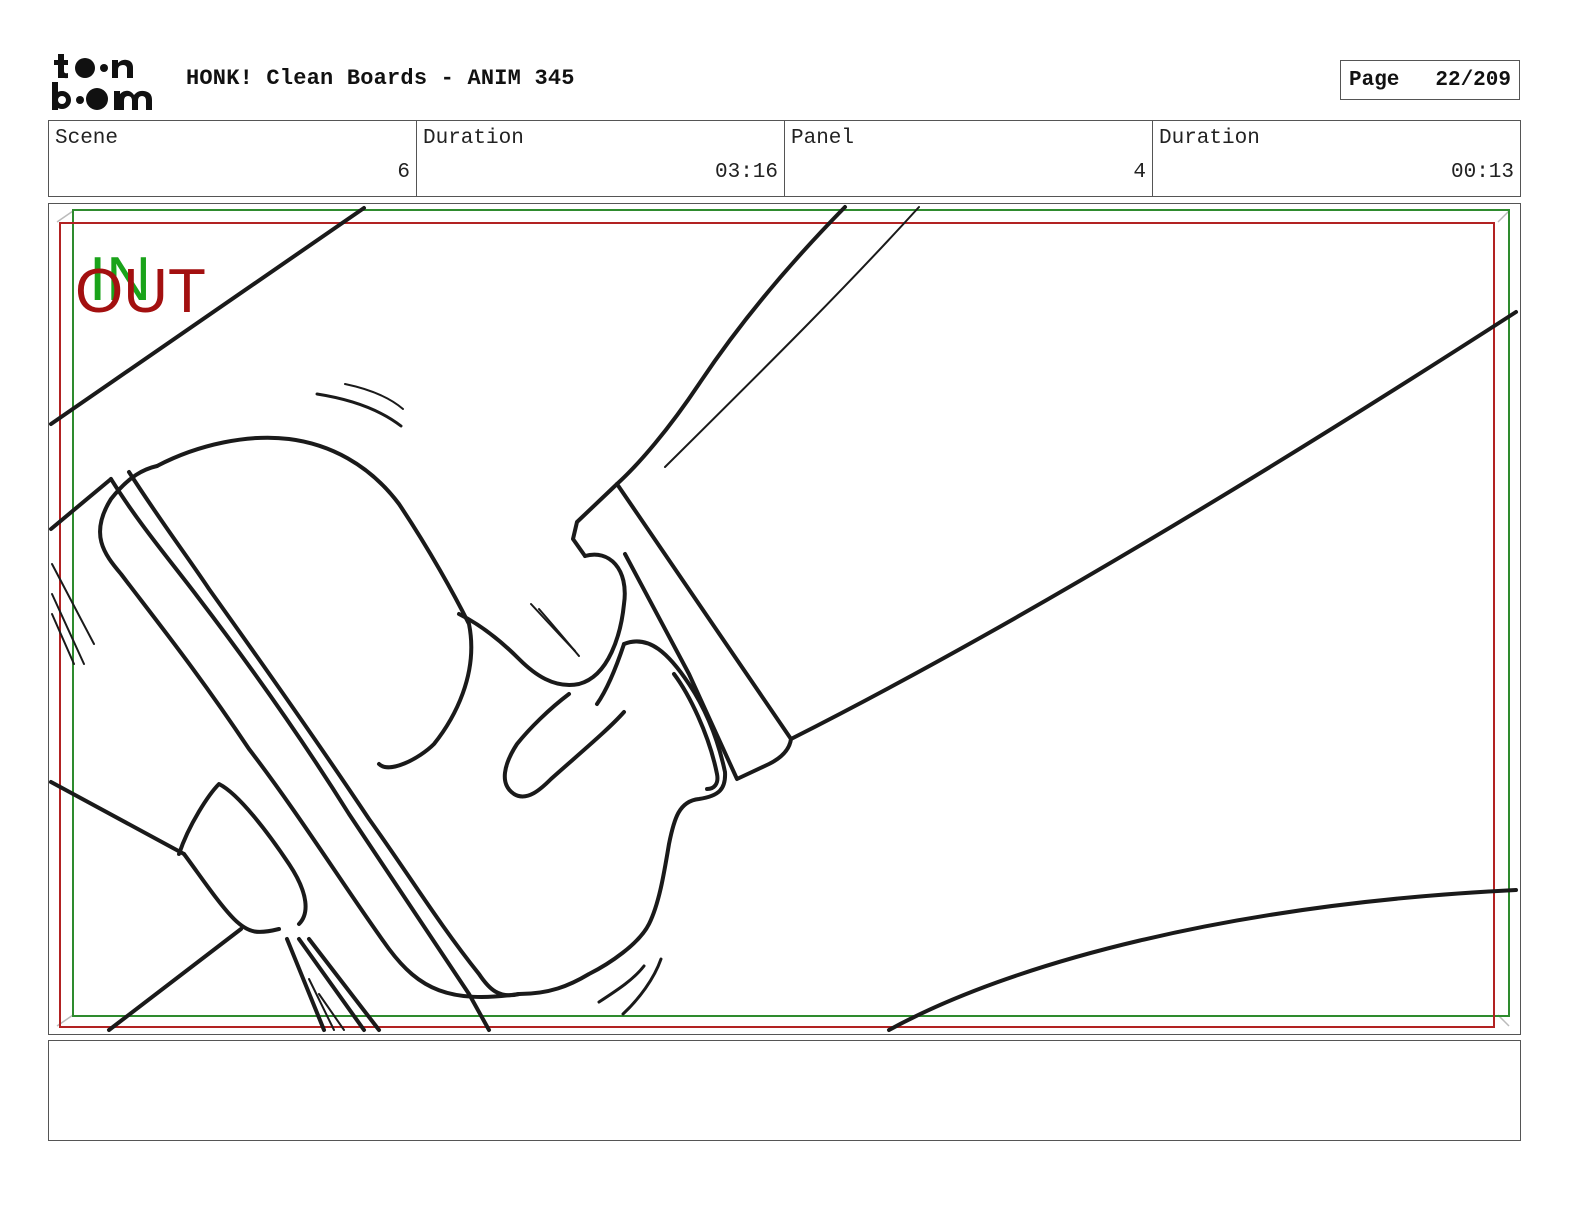  I want to click on page-indicator: Page 22/209, so click(1430, 80).